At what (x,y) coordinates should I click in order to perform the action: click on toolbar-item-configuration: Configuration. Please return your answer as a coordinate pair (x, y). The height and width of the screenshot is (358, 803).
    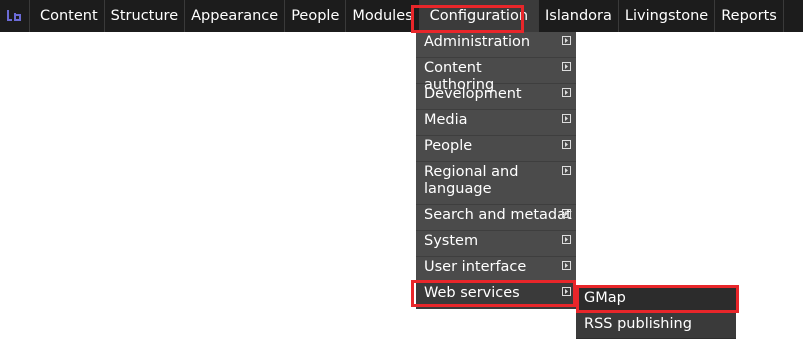
    Looking at the image, I should click on (479, 16).